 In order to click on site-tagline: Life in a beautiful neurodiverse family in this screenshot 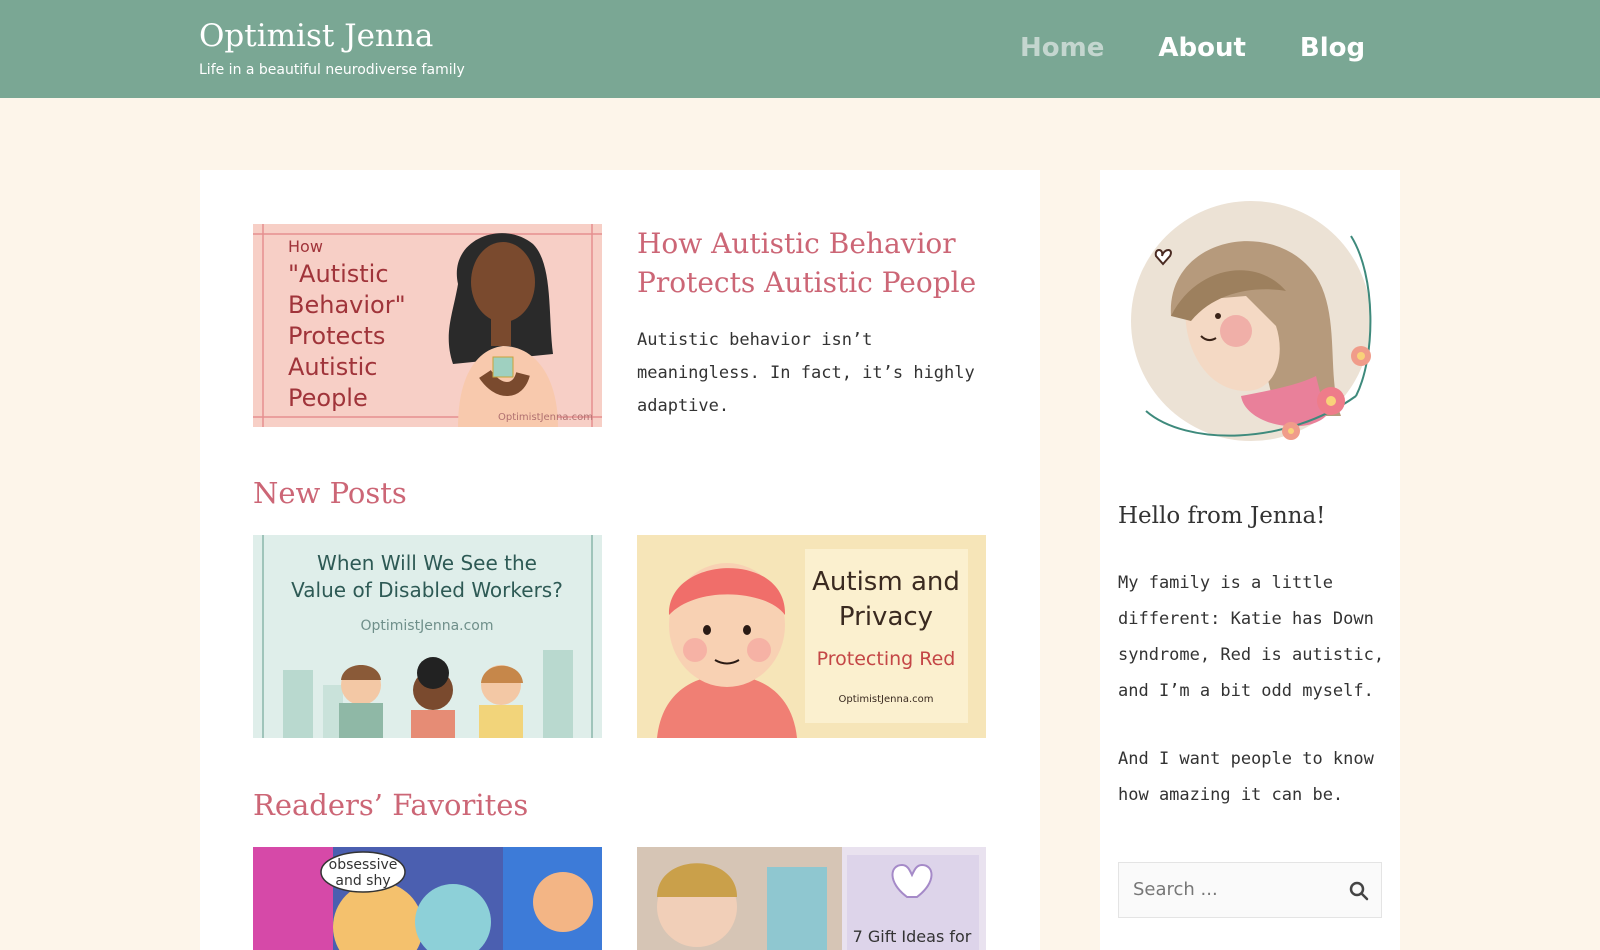, I will do `click(332, 70)`.